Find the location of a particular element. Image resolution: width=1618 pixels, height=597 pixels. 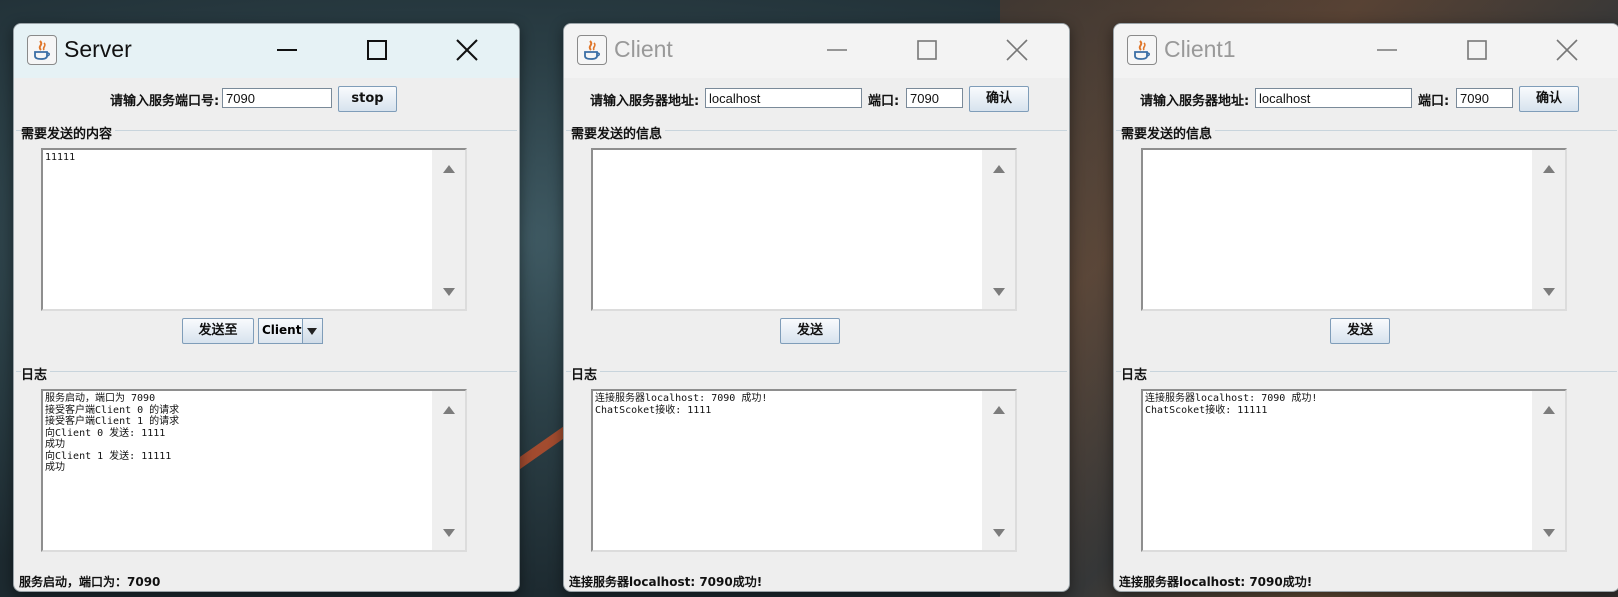

title-bar: Server is located at coordinates (266, 51).